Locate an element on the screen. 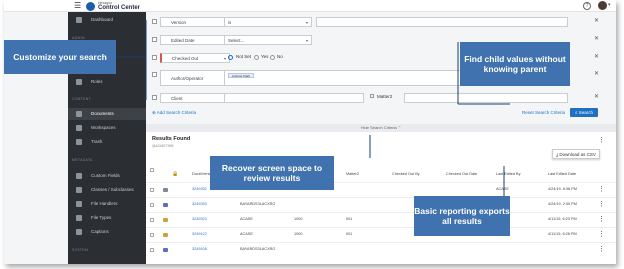  callout-customize-search: Customize your search is located at coordinates (60, 57).